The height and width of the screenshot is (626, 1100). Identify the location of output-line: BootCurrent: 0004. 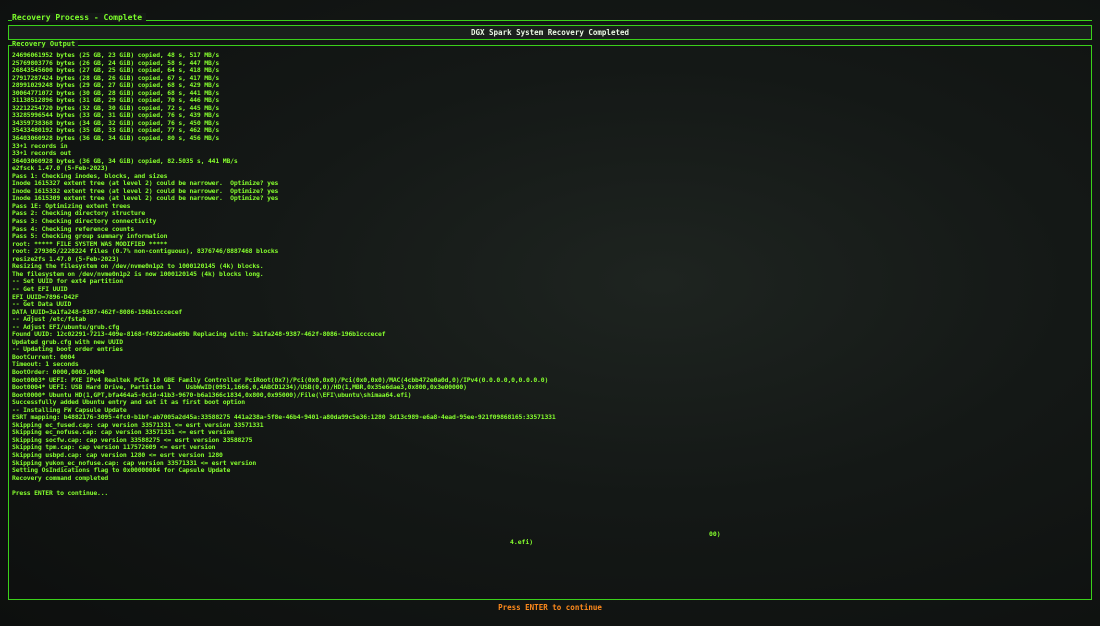
(43, 356).